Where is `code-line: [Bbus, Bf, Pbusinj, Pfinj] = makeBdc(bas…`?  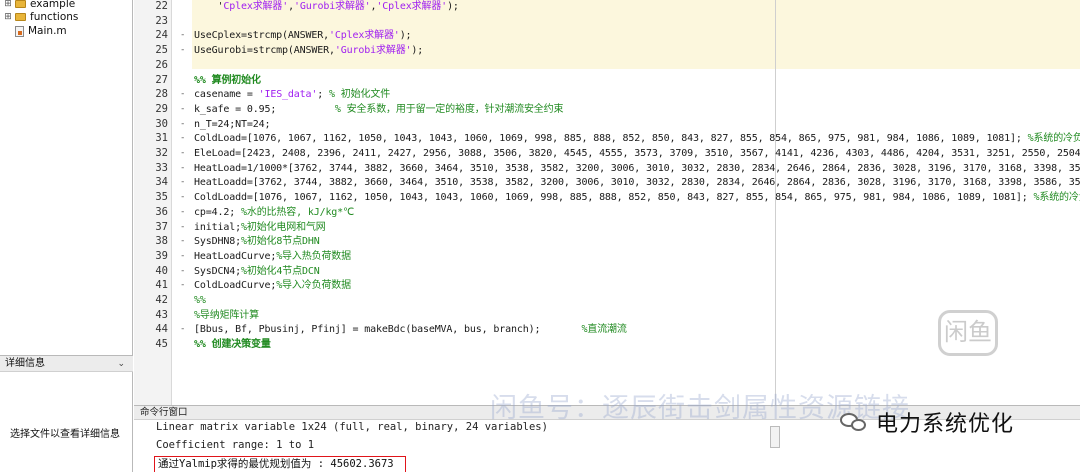 code-line: [Bbus, Bf, Pbusinj, Pfinj] = makeBdc(bas… is located at coordinates (410, 329).